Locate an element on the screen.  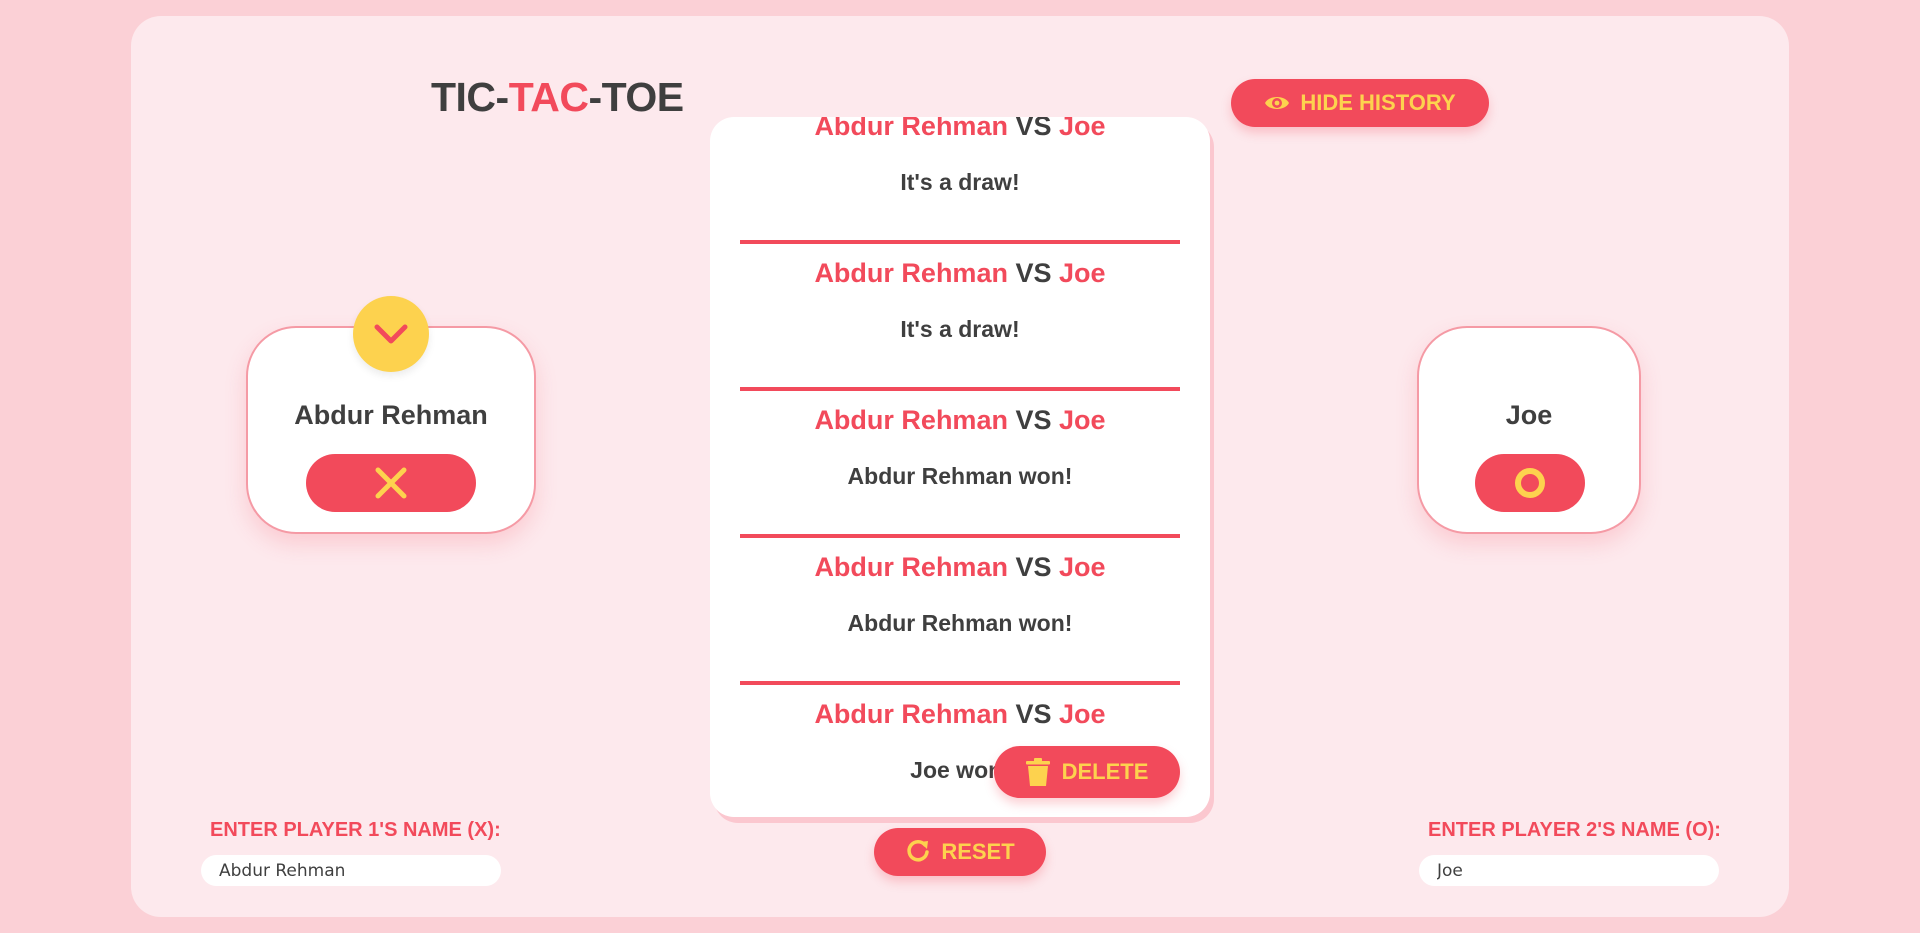
player-2-name: Joe is located at coordinates (1529, 415).